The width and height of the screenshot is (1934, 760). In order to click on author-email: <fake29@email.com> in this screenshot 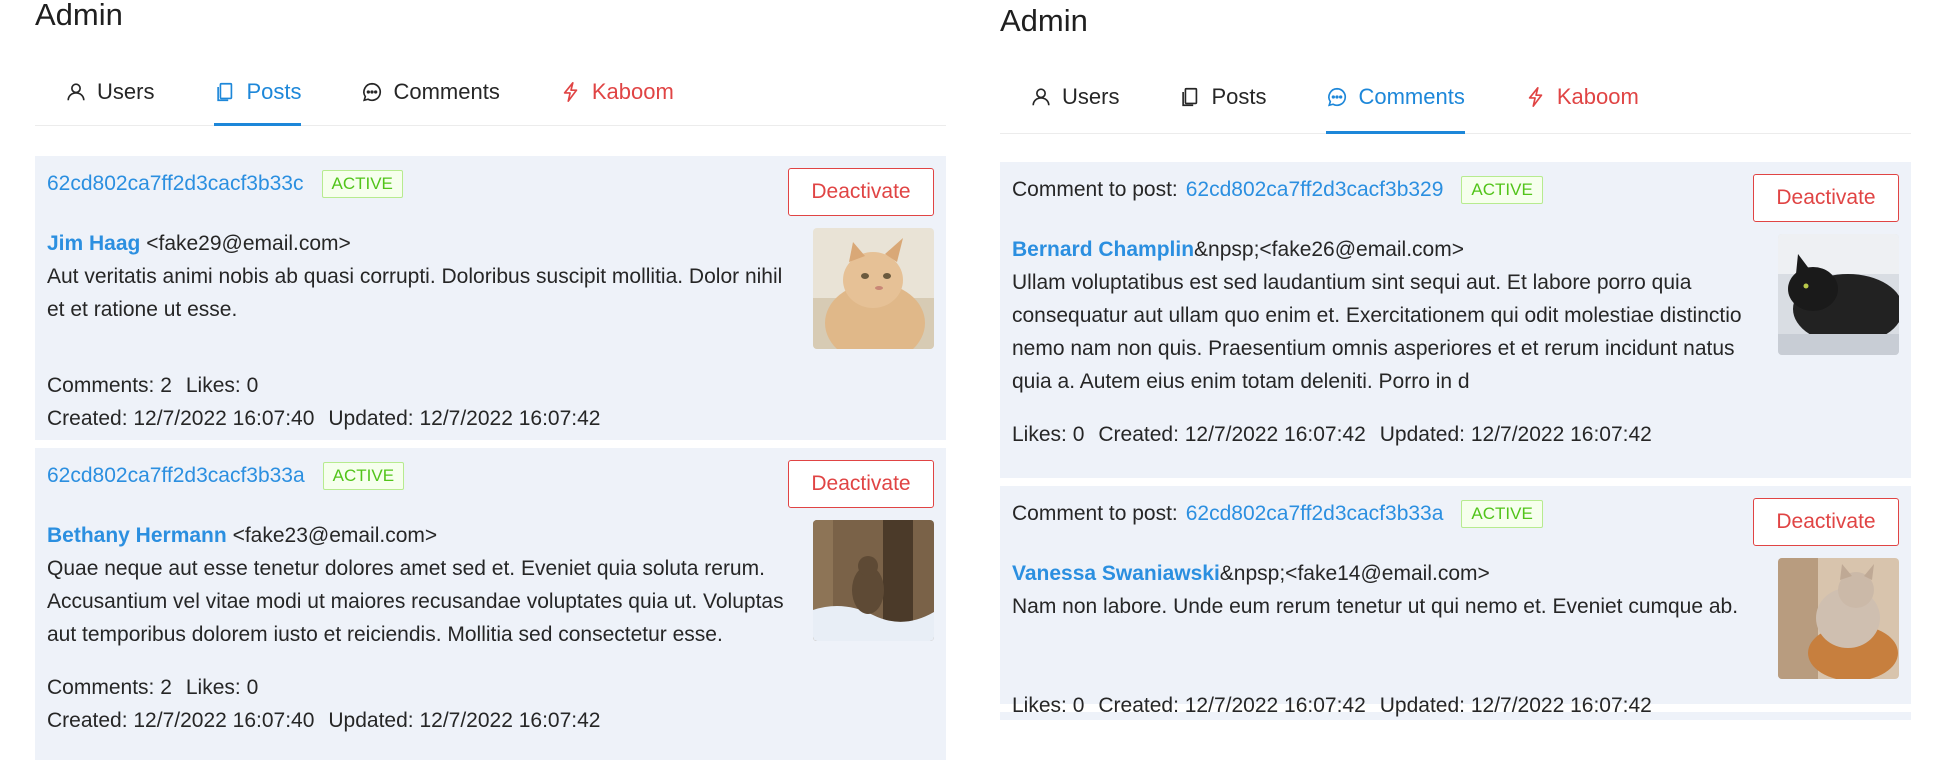, I will do `click(248, 243)`.